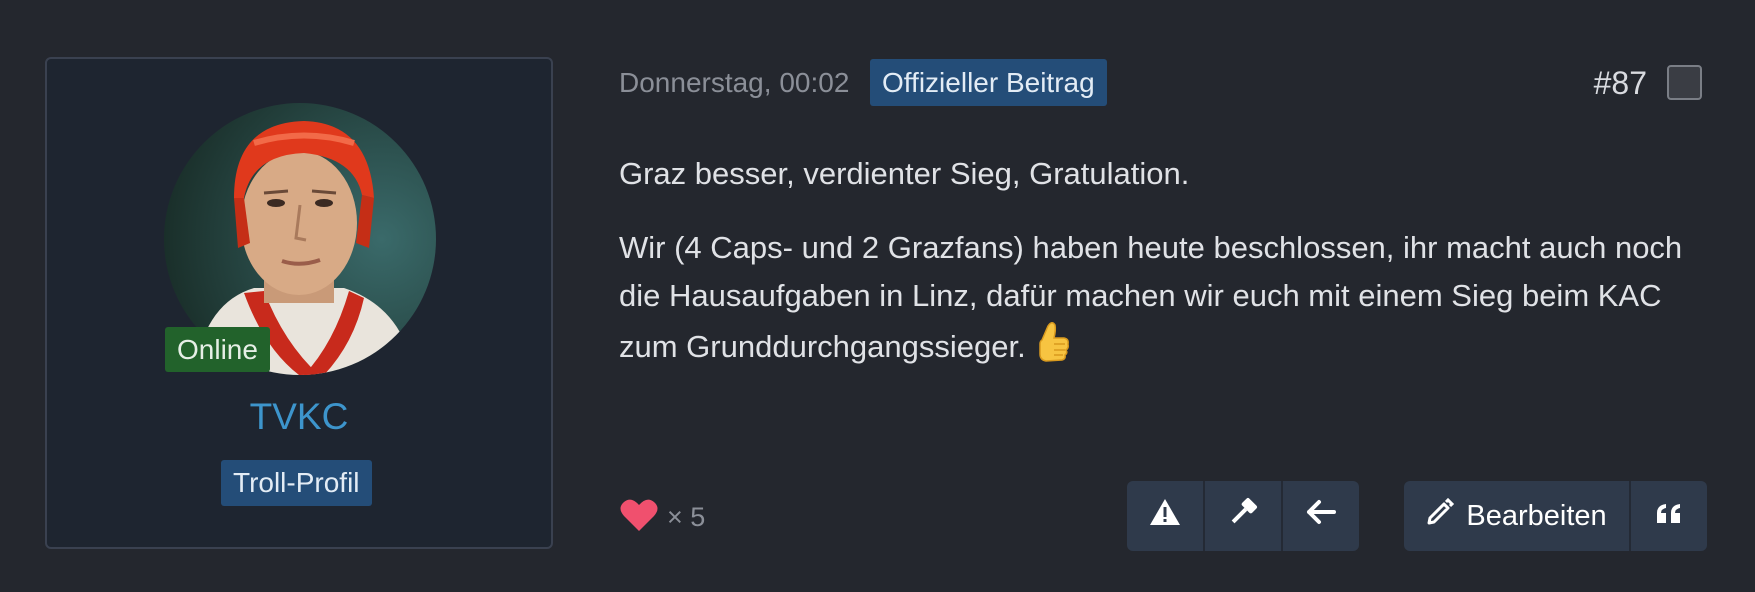  I want to click on edit-button-group: Bearbeiten, so click(1555, 516).